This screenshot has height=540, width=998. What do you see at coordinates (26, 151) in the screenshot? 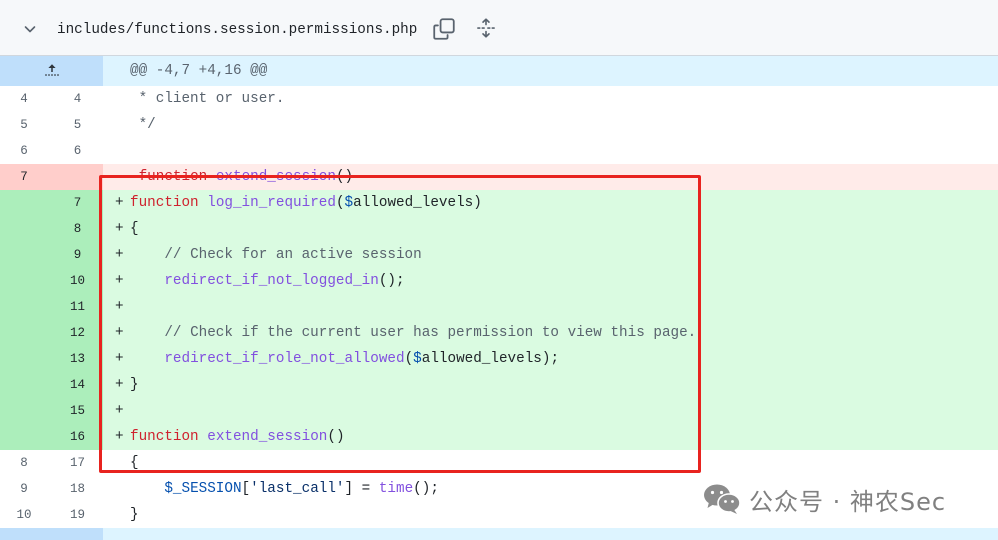
I see `old-line-number: 6` at bounding box center [26, 151].